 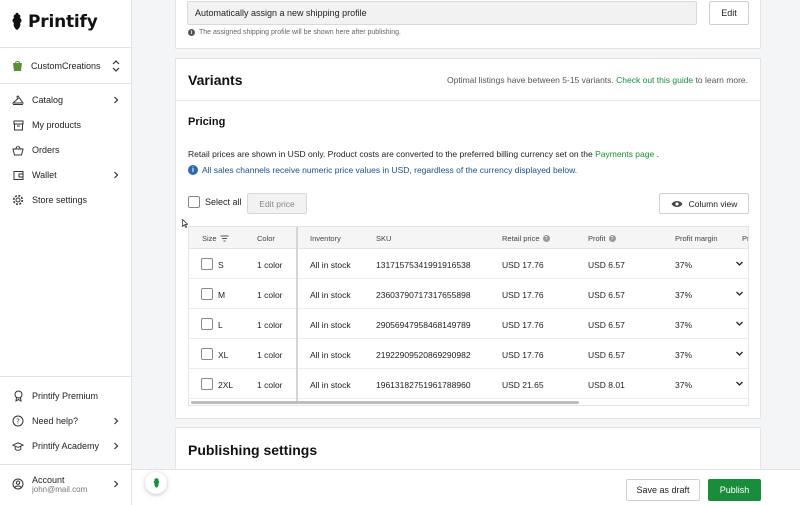 I want to click on sidebar-item-academy: Printify Academy, so click(x=66, y=446).